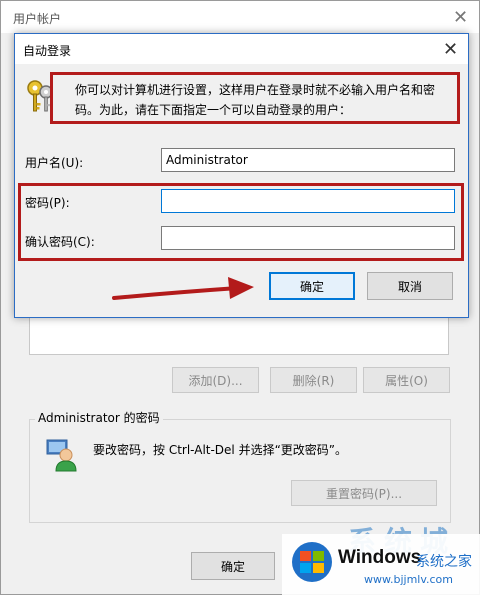  I want to click on back-window-close-icon: ✕, so click(460, 18).